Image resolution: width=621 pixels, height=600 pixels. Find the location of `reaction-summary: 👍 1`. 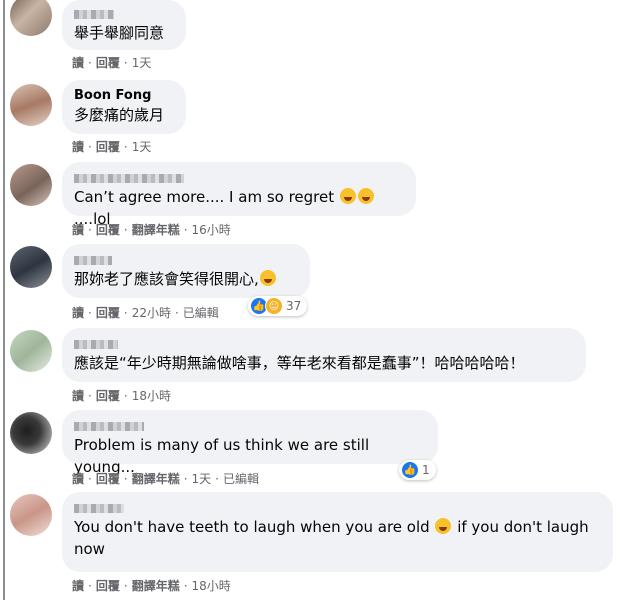

reaction-summary: 👍 1 is located at coordinates (417, 470).